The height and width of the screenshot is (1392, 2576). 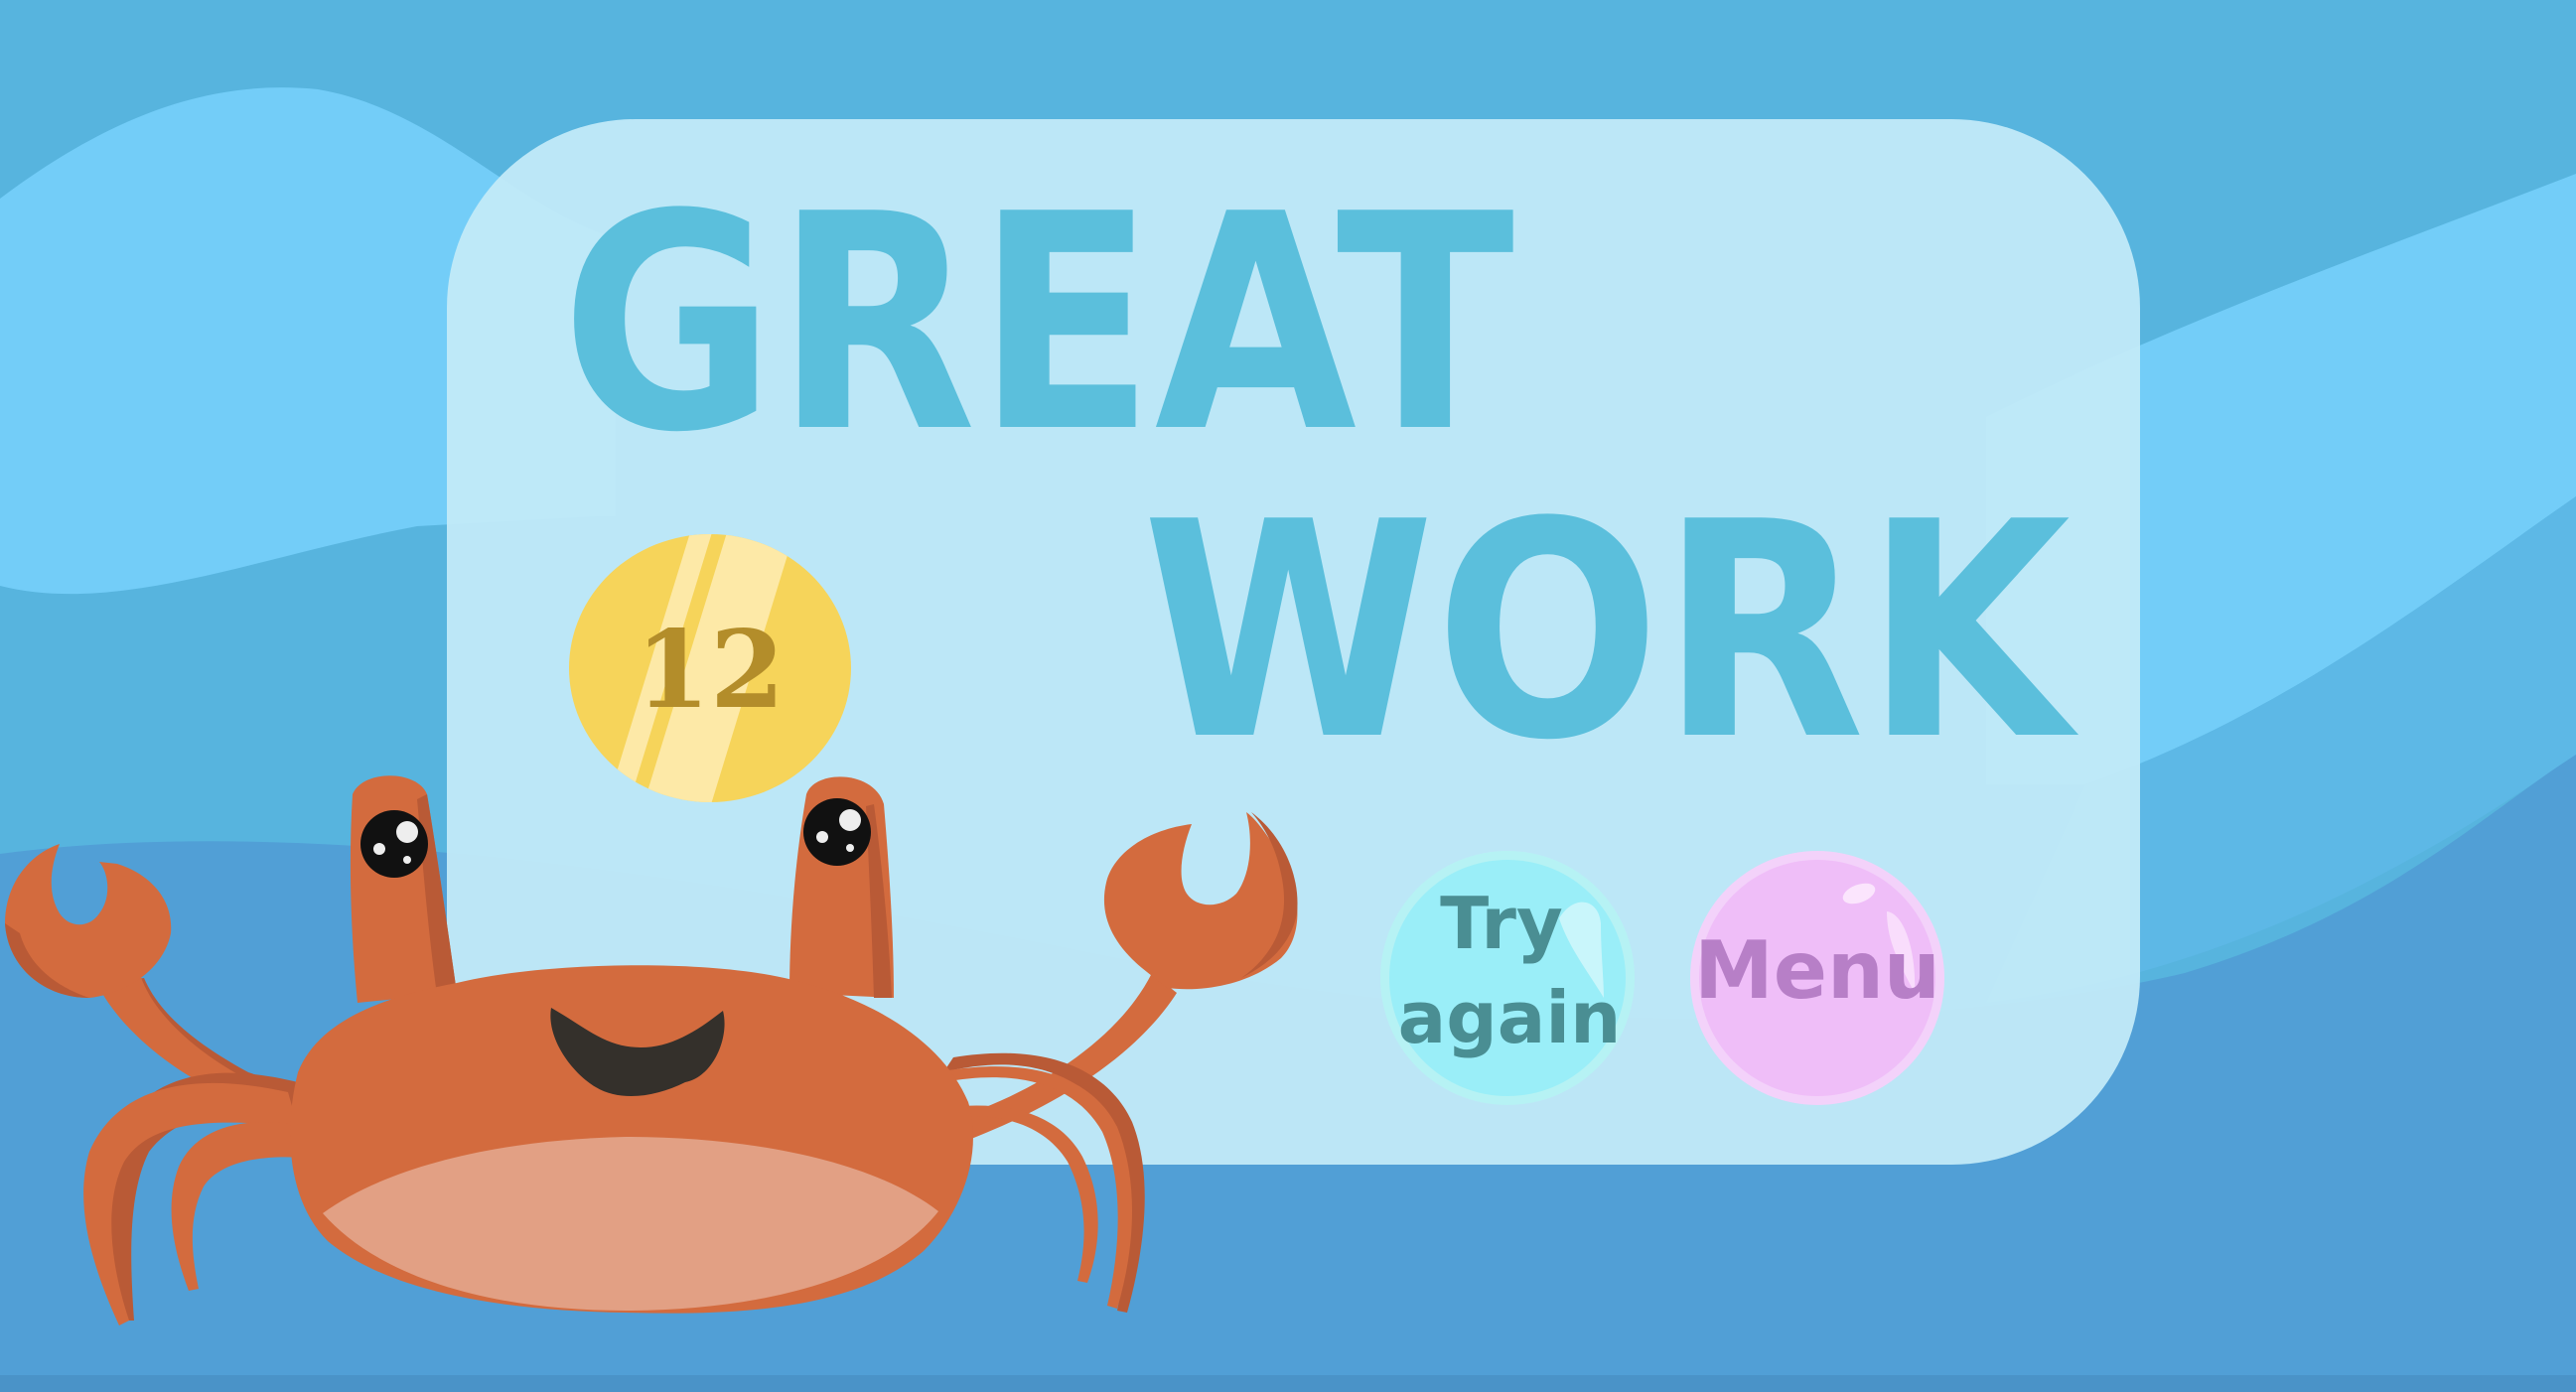 What do you see at coordinates (1288, 1383) in the screenshot?
I see `bottom-edge` at bounding box center [1288, 1383].